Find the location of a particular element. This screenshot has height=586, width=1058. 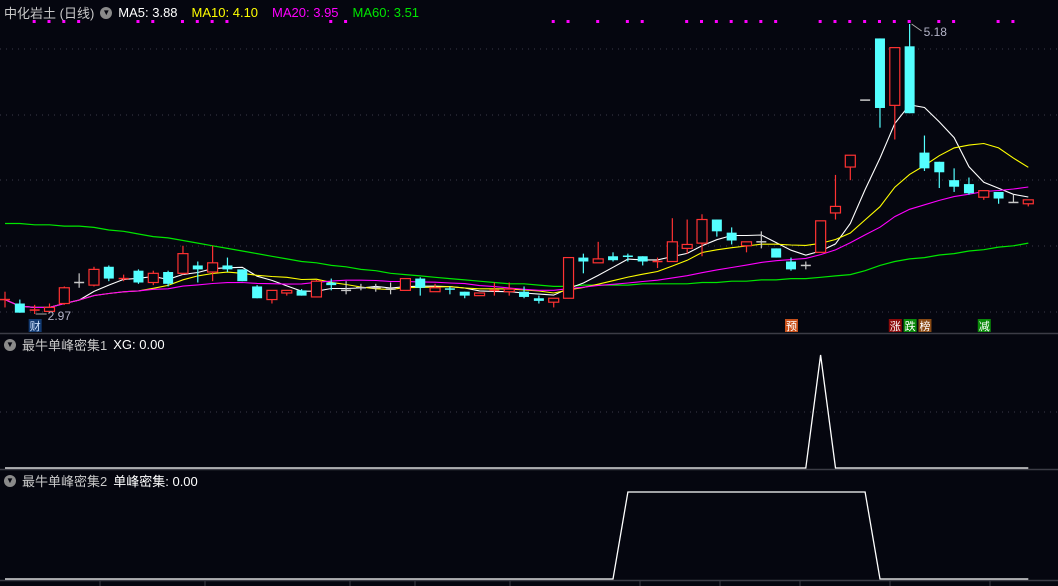

low-price-label: 2.97 is located at coordinates (60, 316).